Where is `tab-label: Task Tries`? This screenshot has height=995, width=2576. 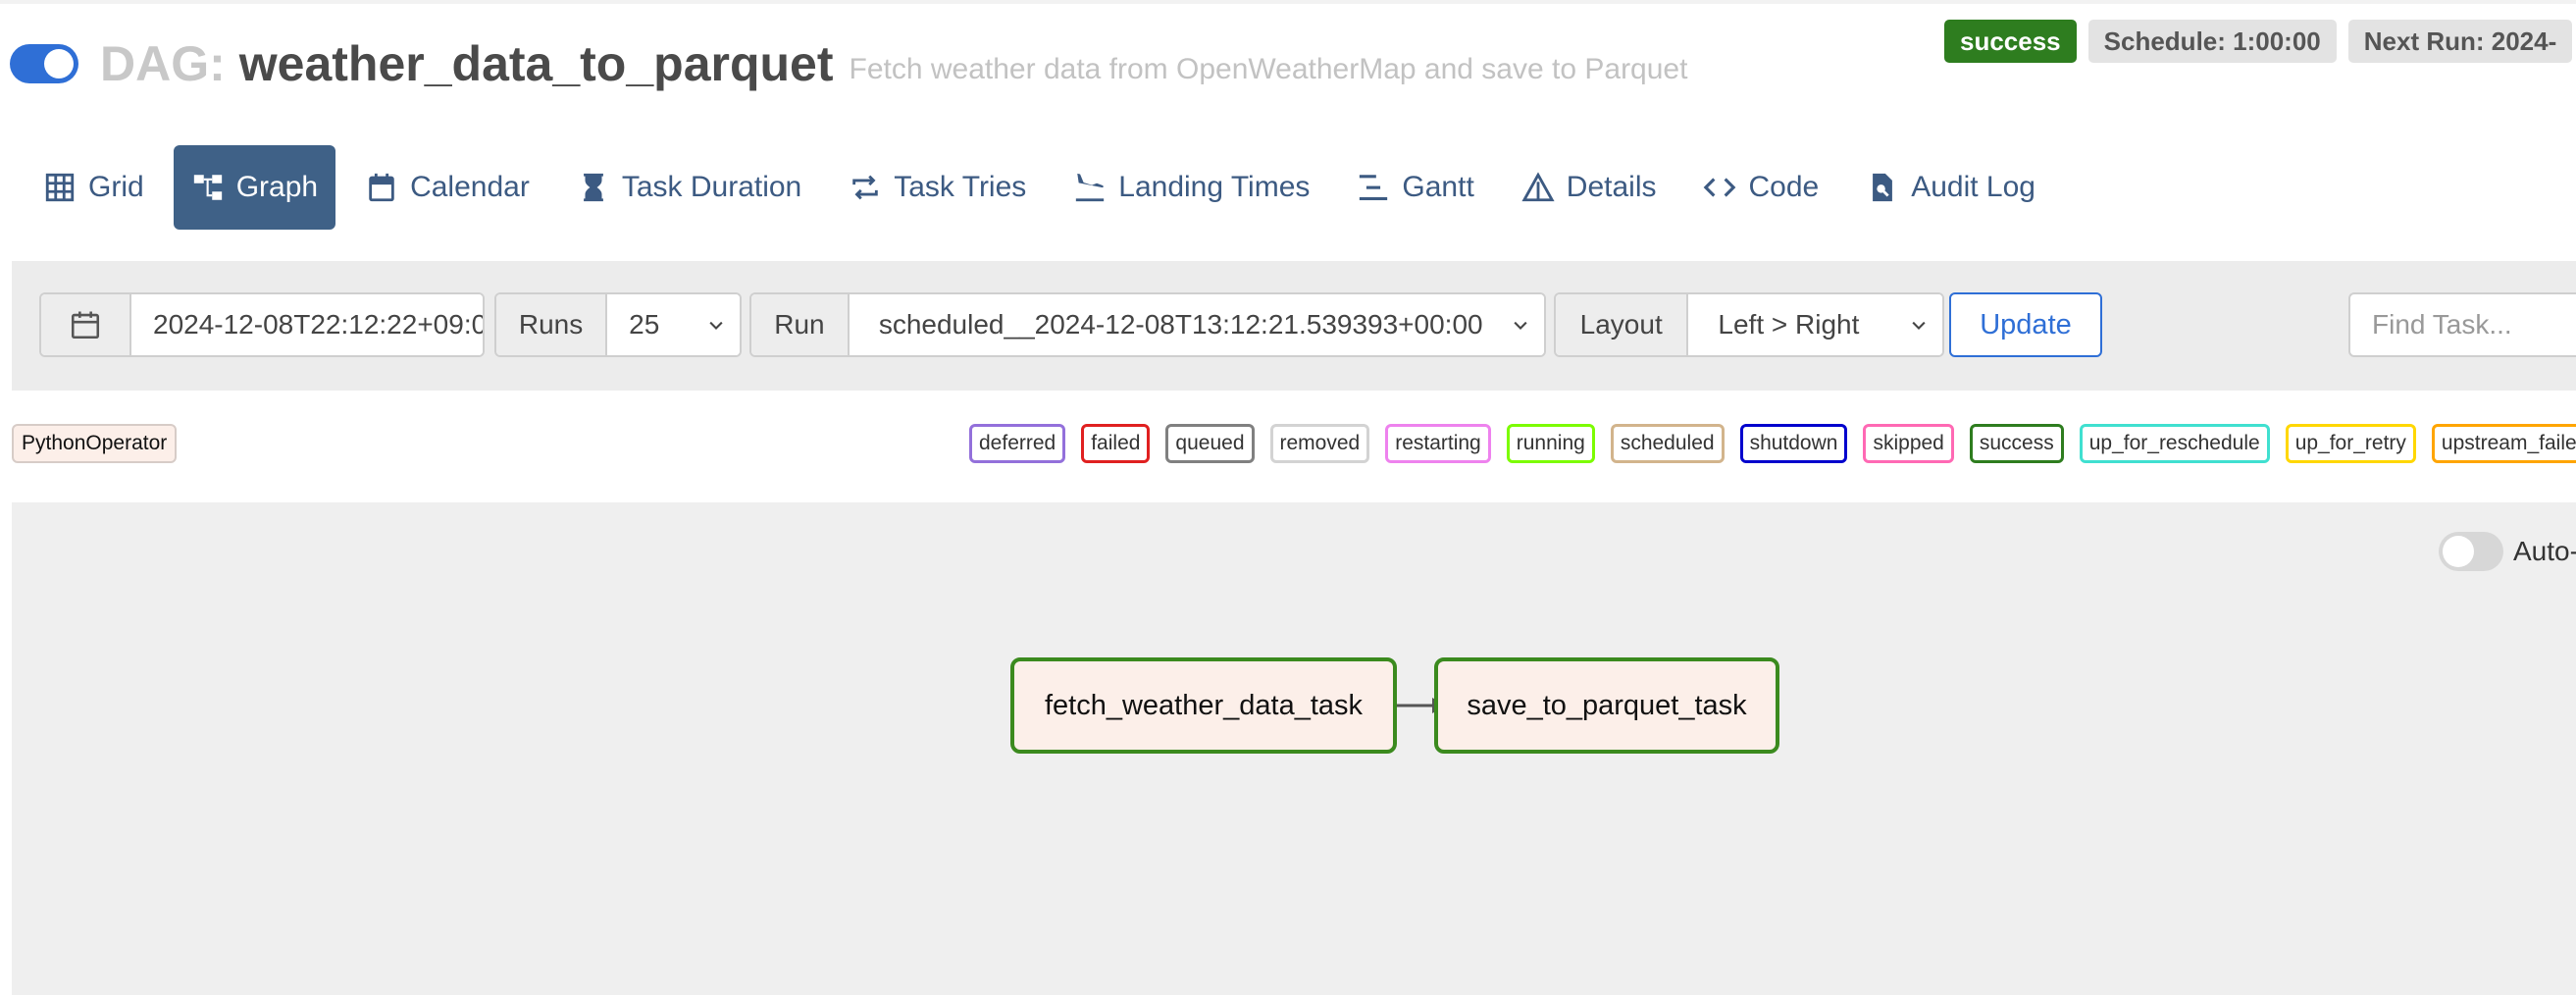 tab-label: Task Tries is located at coordinates (960, 187).